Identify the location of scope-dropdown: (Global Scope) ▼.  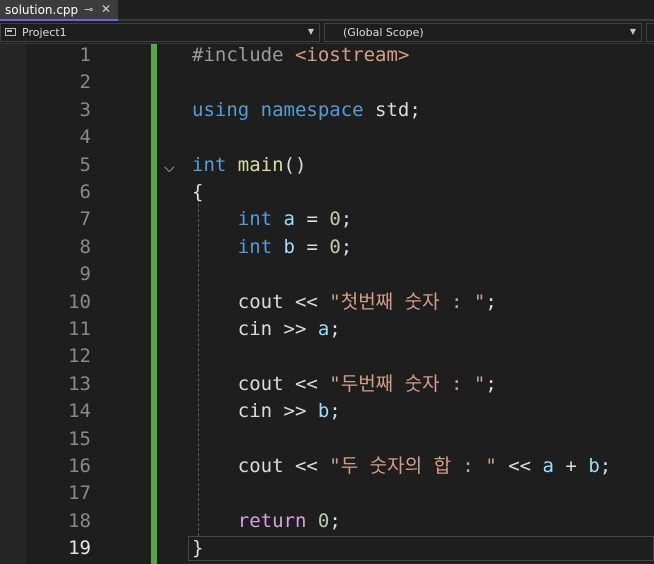
(483, 32).